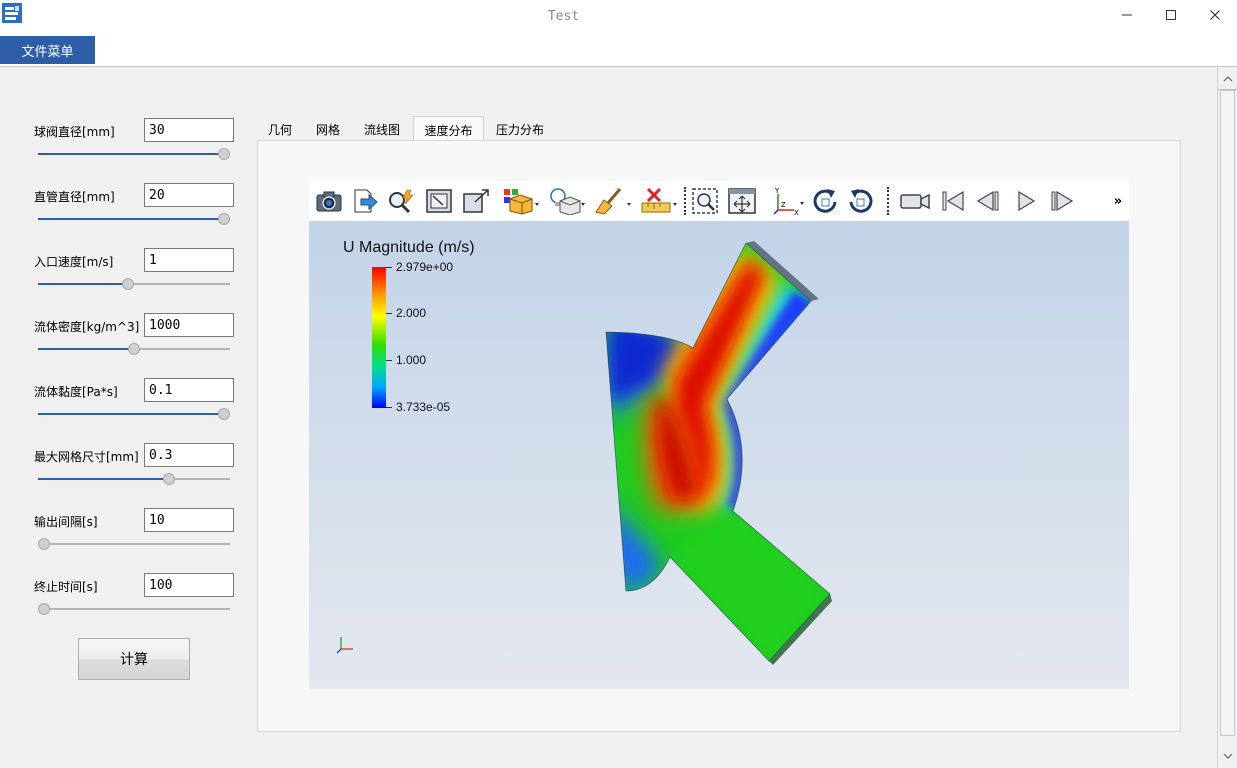 Image resolution: width=1237 pixels, height=768 pixels. What do you see at coordinates (788, 201) in the screenshot?
I see `axes-orient-icon: YZ X` at bounding box center [788, 201].